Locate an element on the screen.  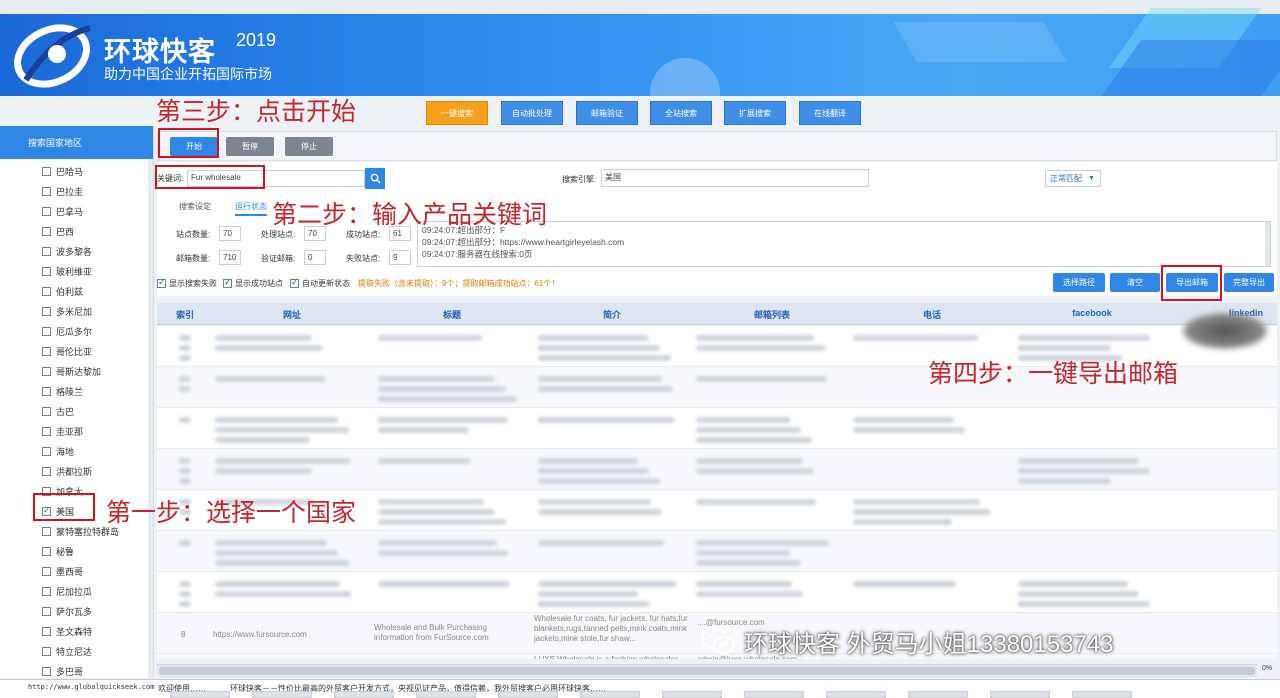
auto-update-checkbox: 自动更新状态 is located at coordinates (320, 283).